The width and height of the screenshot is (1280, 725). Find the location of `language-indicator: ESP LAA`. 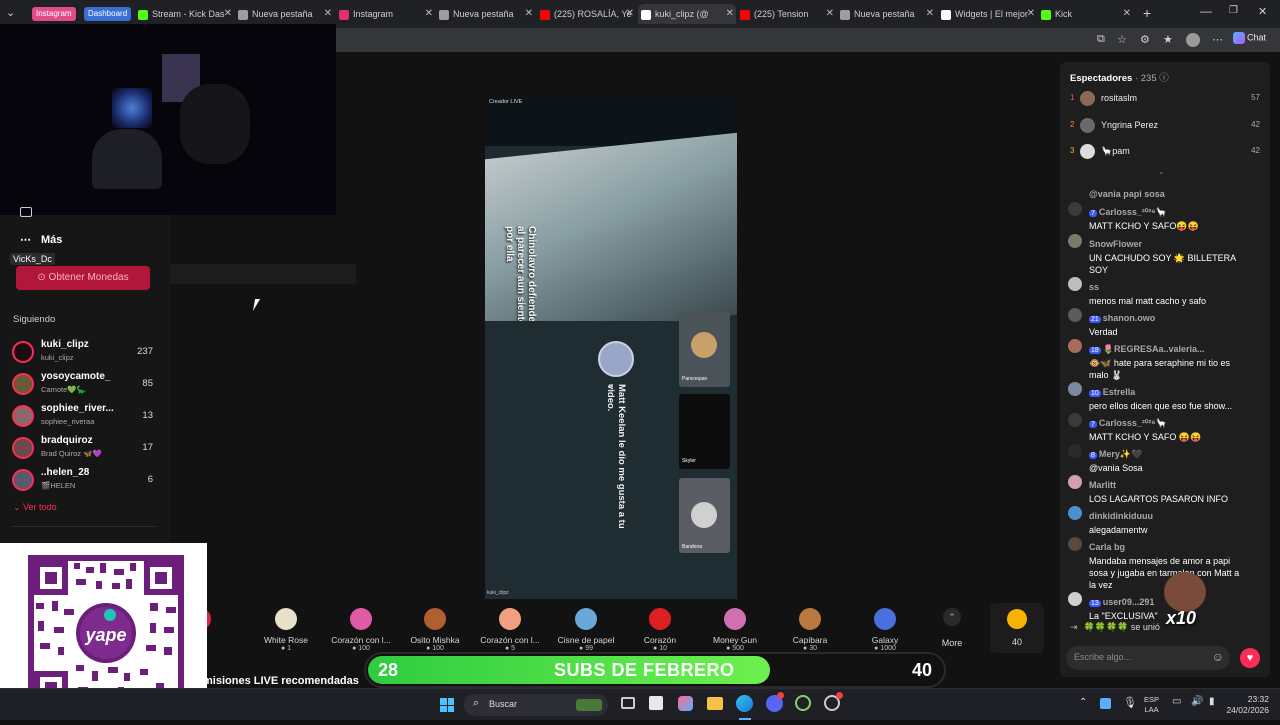

language-indicator: ESP LAA is located at coordinates (1151, 705).